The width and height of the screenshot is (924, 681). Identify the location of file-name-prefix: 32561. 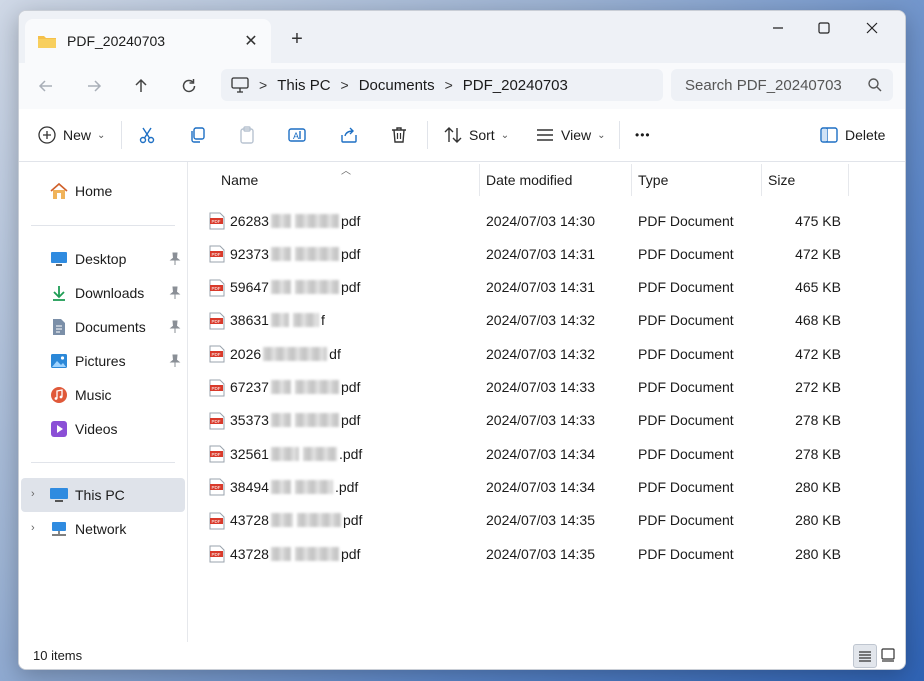
(249, 453).